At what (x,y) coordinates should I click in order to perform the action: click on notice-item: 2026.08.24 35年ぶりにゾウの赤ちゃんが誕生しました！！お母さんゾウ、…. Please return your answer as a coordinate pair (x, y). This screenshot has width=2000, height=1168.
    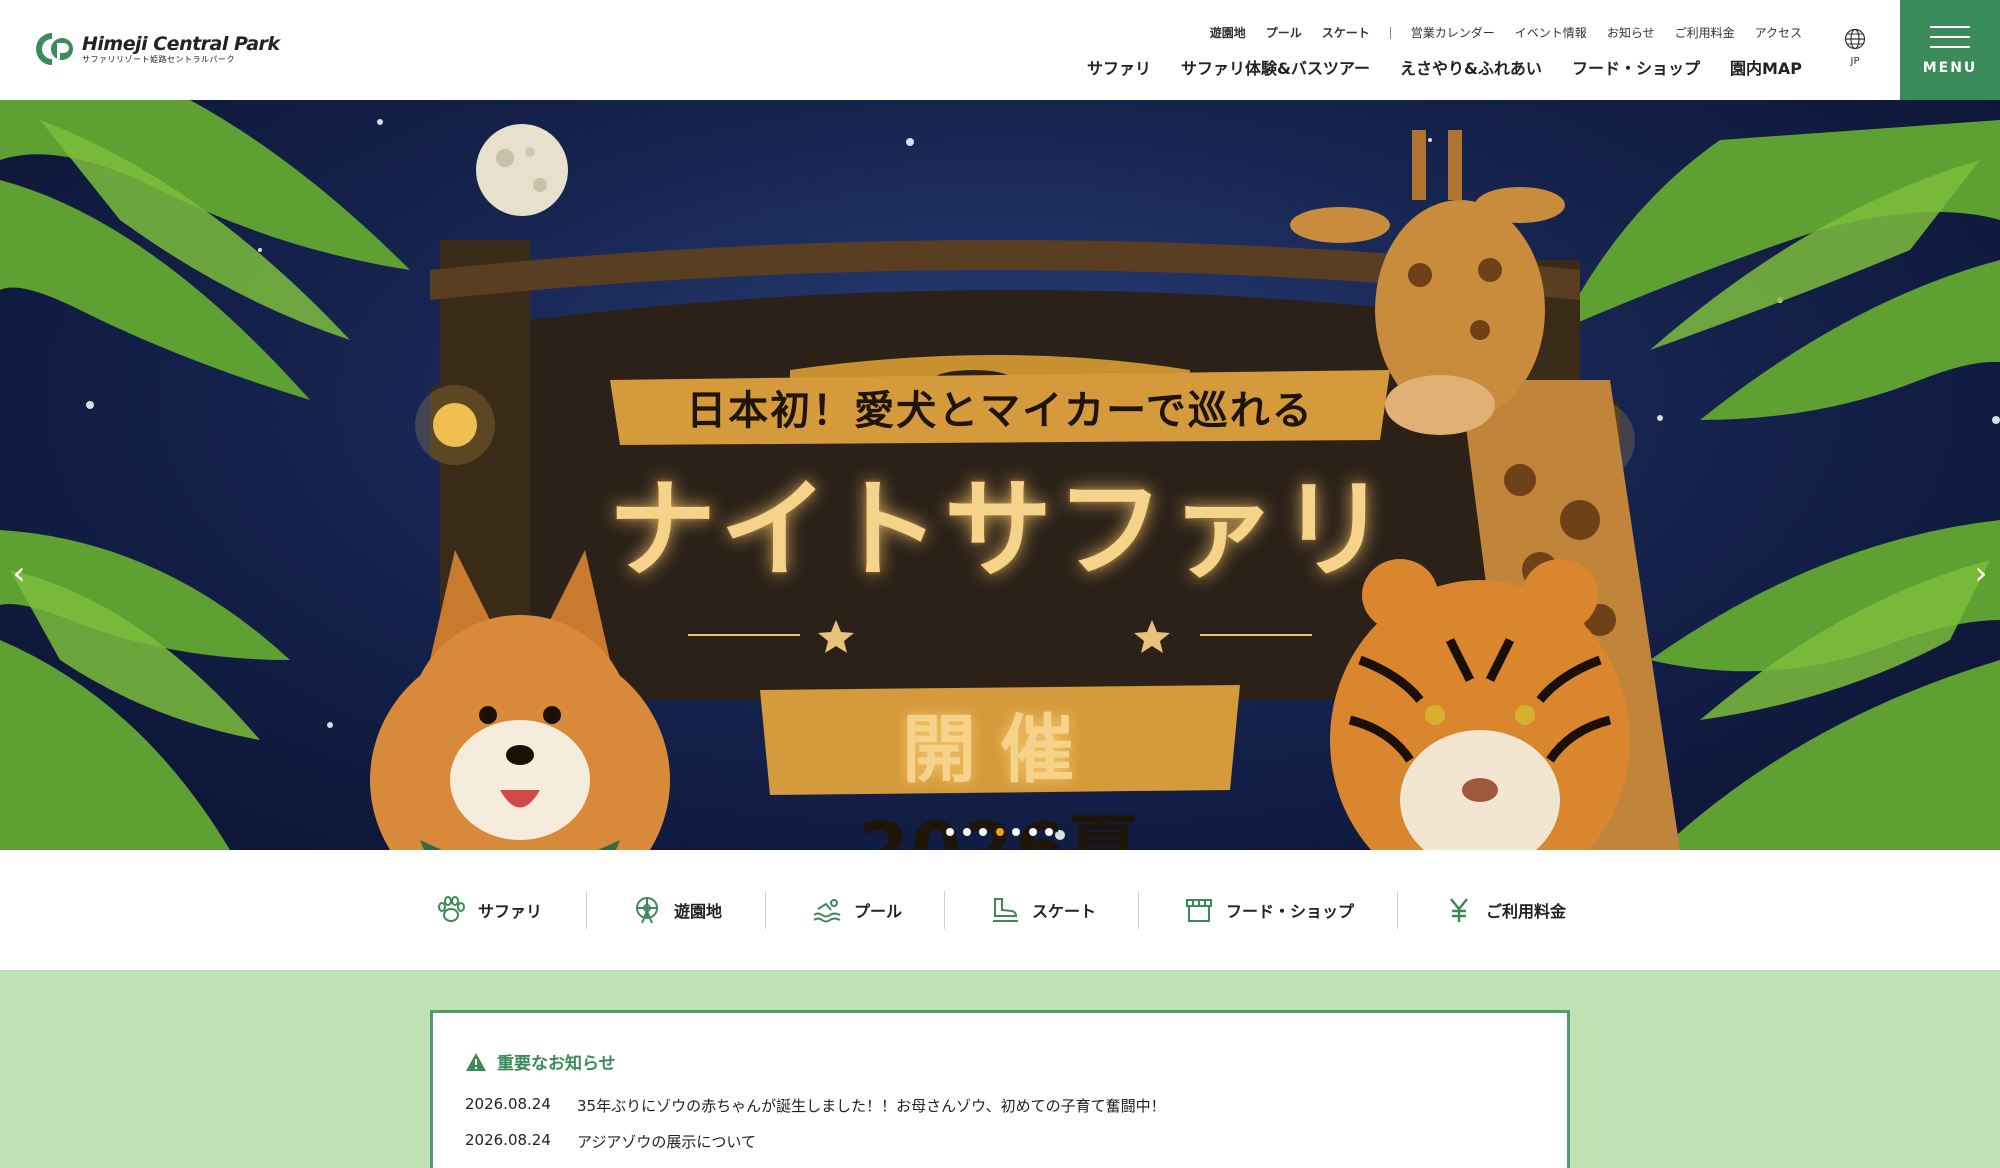
    Looking at the image, I should click on (815, 1105).